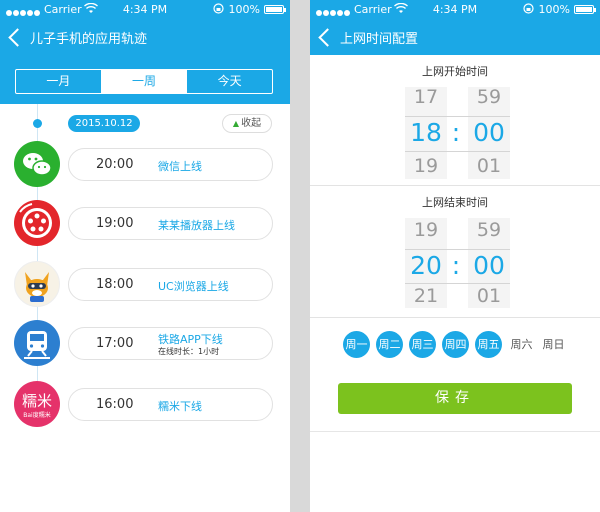  What do you see at coordinates (180, 166) in the screenshot?
I see `entry-label: 微信上线` at bounding box center [180, 166].